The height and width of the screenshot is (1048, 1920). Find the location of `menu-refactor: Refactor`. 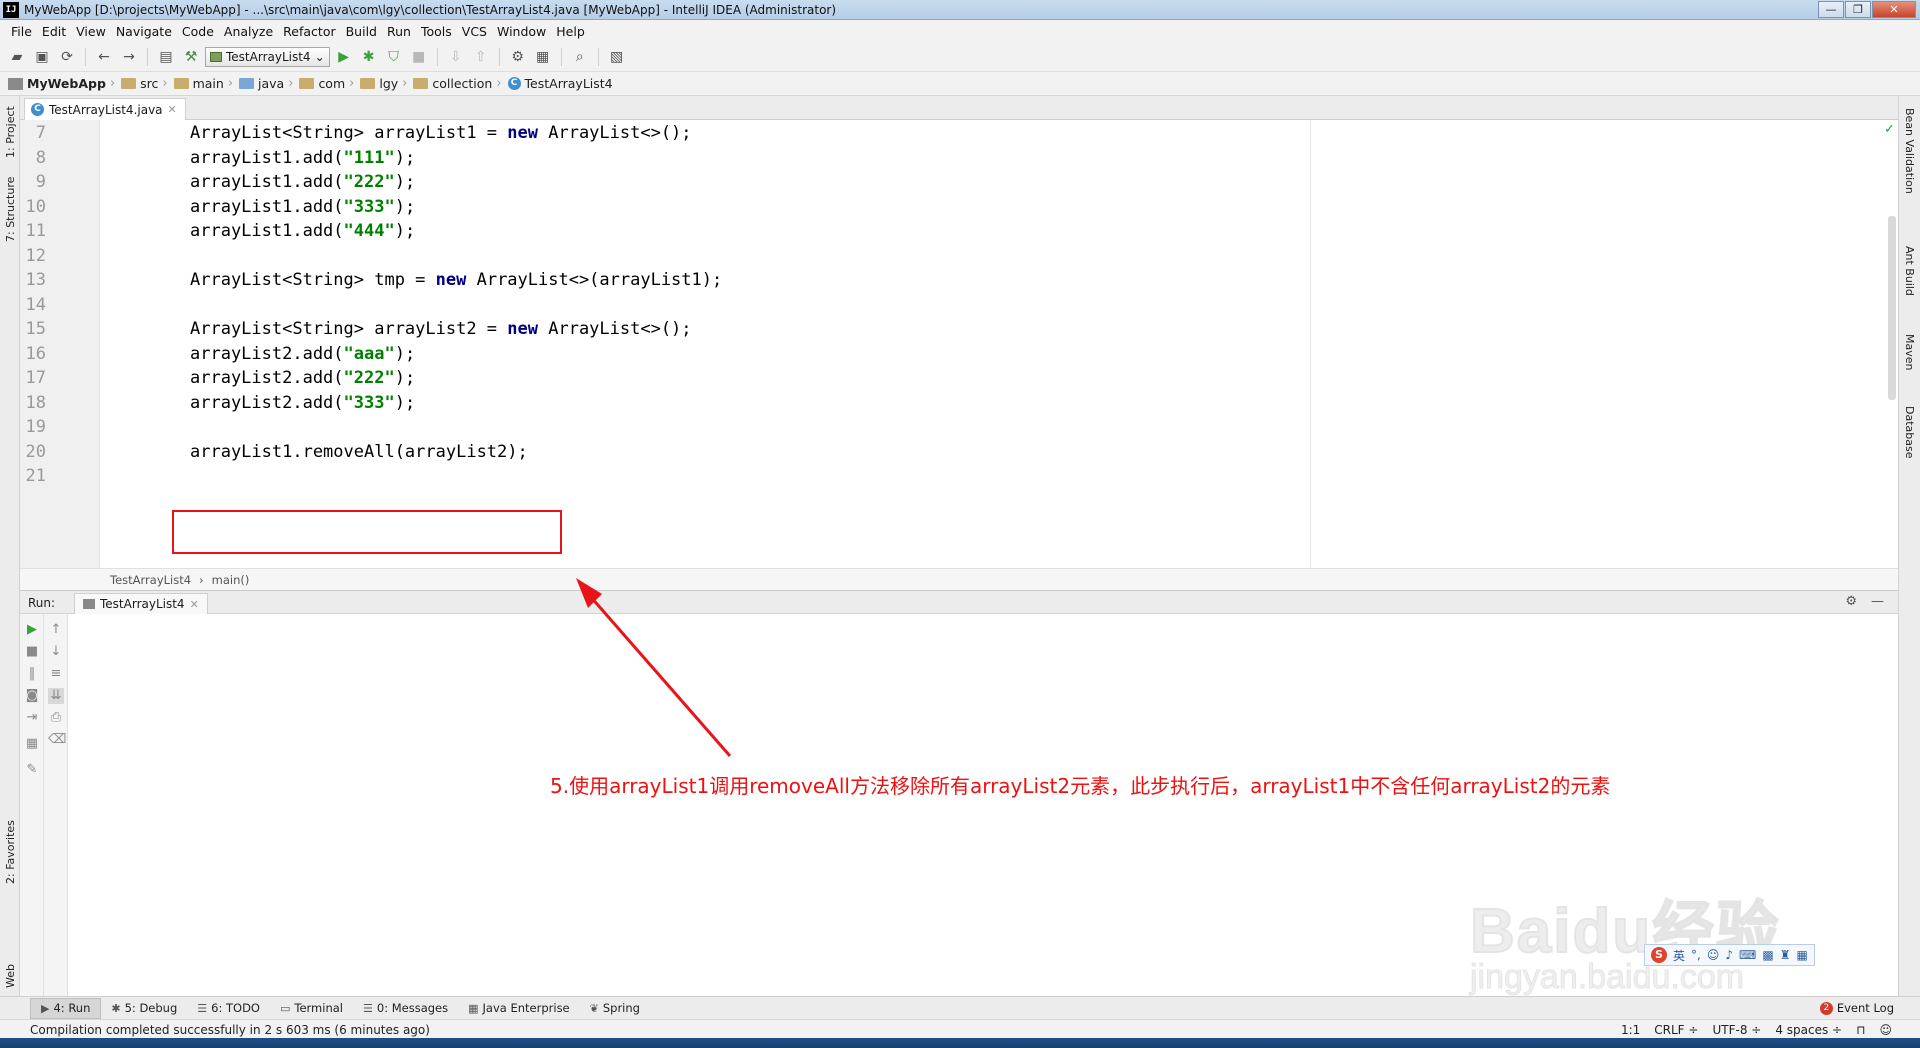

menu-refactor: Refactor is located at coordinates (309, 31).